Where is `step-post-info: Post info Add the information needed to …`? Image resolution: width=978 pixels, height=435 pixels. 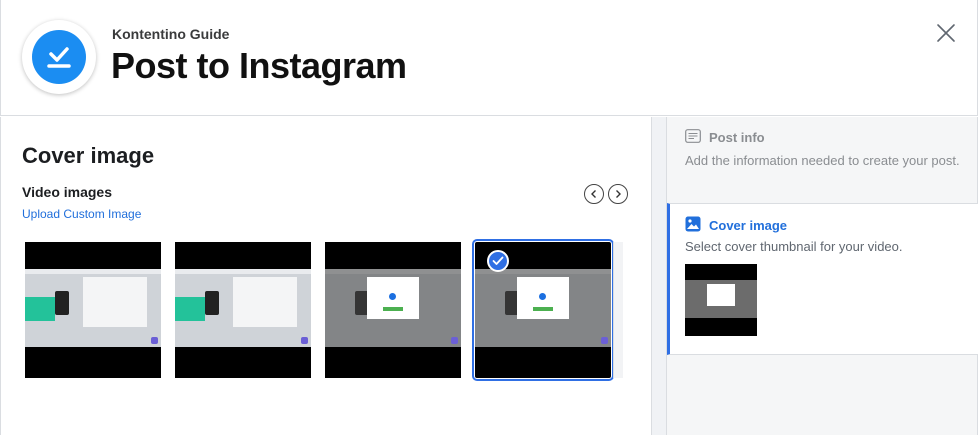 step-post-info: Post info Add the information needed to … is located at coordinates (822, 160).